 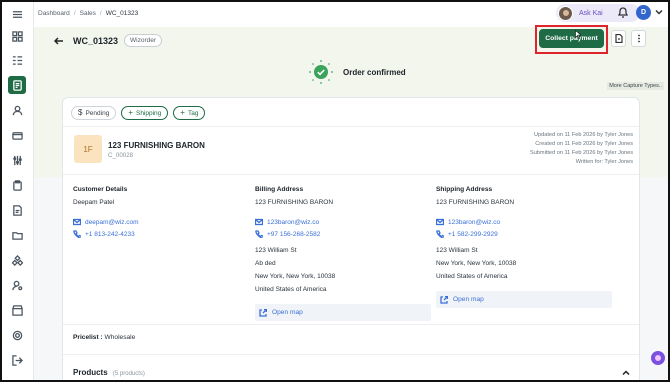 I want to click on top-bar: Dashboard / Sales / WC_01323 Ask Kai D, so click(x=352, y=13).